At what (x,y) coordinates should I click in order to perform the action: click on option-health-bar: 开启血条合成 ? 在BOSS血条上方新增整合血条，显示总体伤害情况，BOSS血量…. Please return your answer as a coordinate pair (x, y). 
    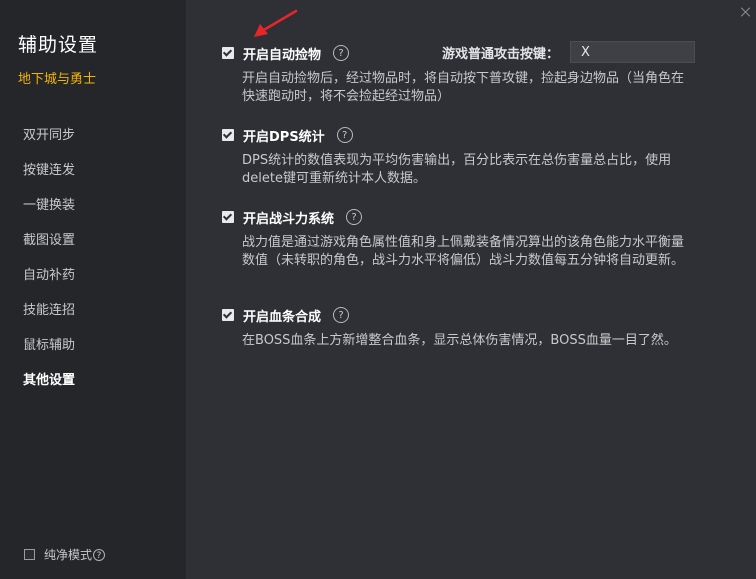
    Looking at the image, I should click on (457, 327).